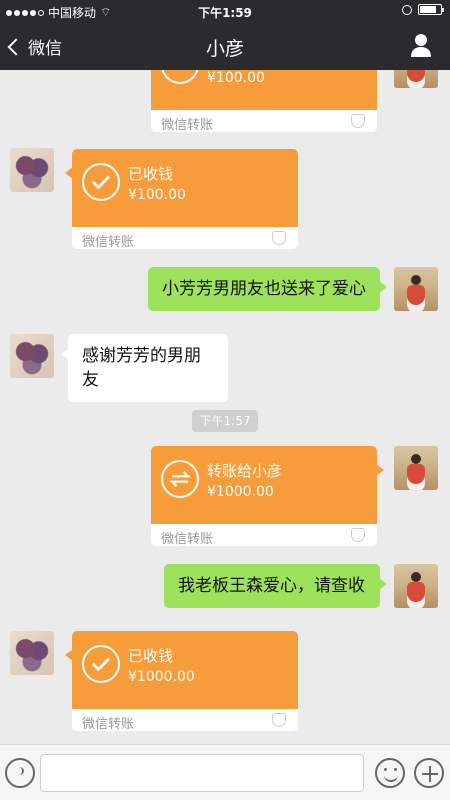 This screenshot has height=800, width=450. I want to click on text-message: 小芳芳男朋友也送来了爱心, so click(267, 289).